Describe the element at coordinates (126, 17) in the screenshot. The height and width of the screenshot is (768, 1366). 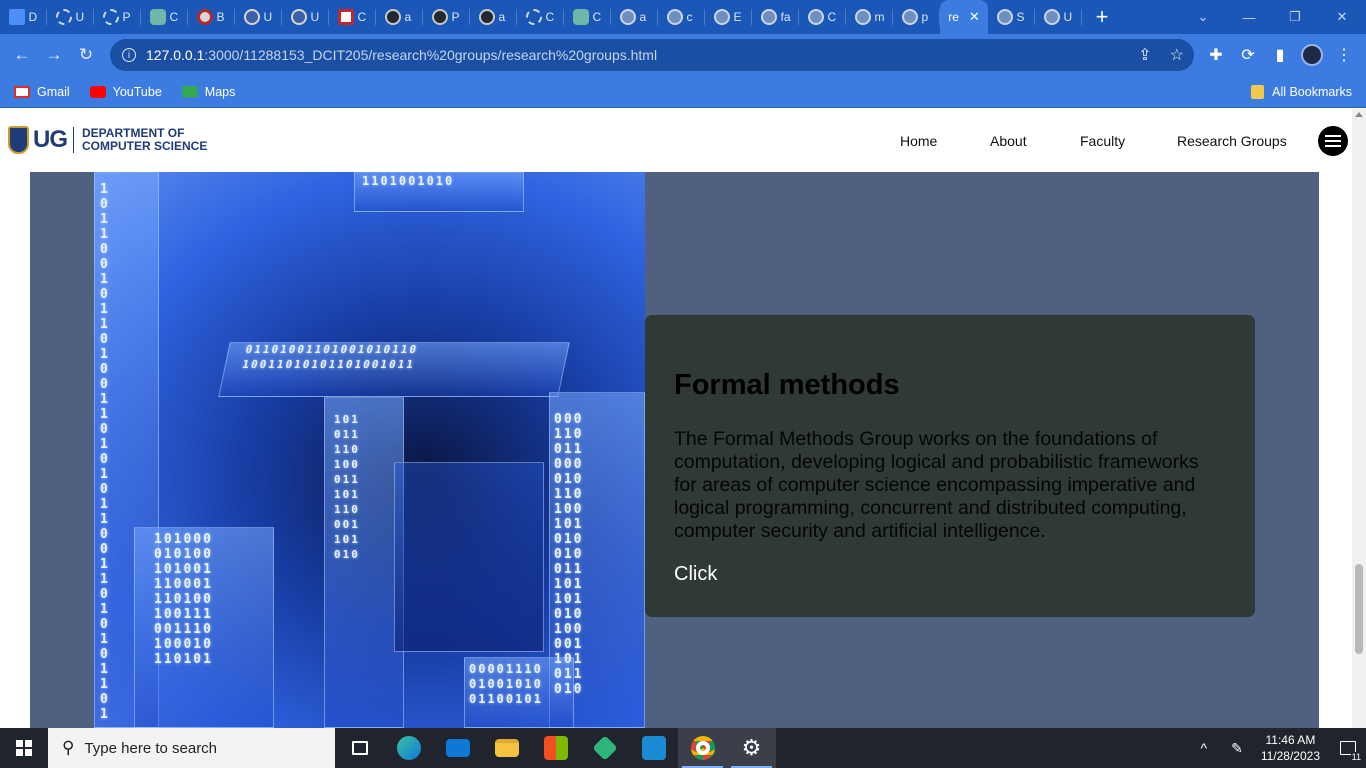
I see `tab-label: P` at that location.